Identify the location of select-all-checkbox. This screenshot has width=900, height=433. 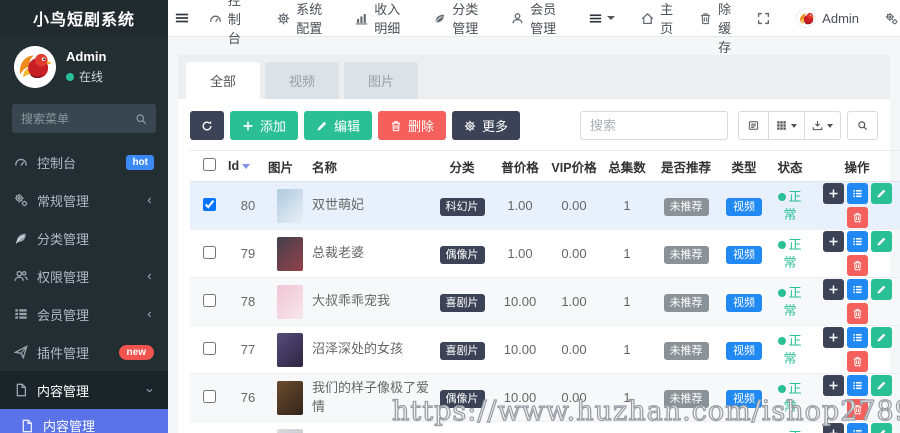
(209, 164).